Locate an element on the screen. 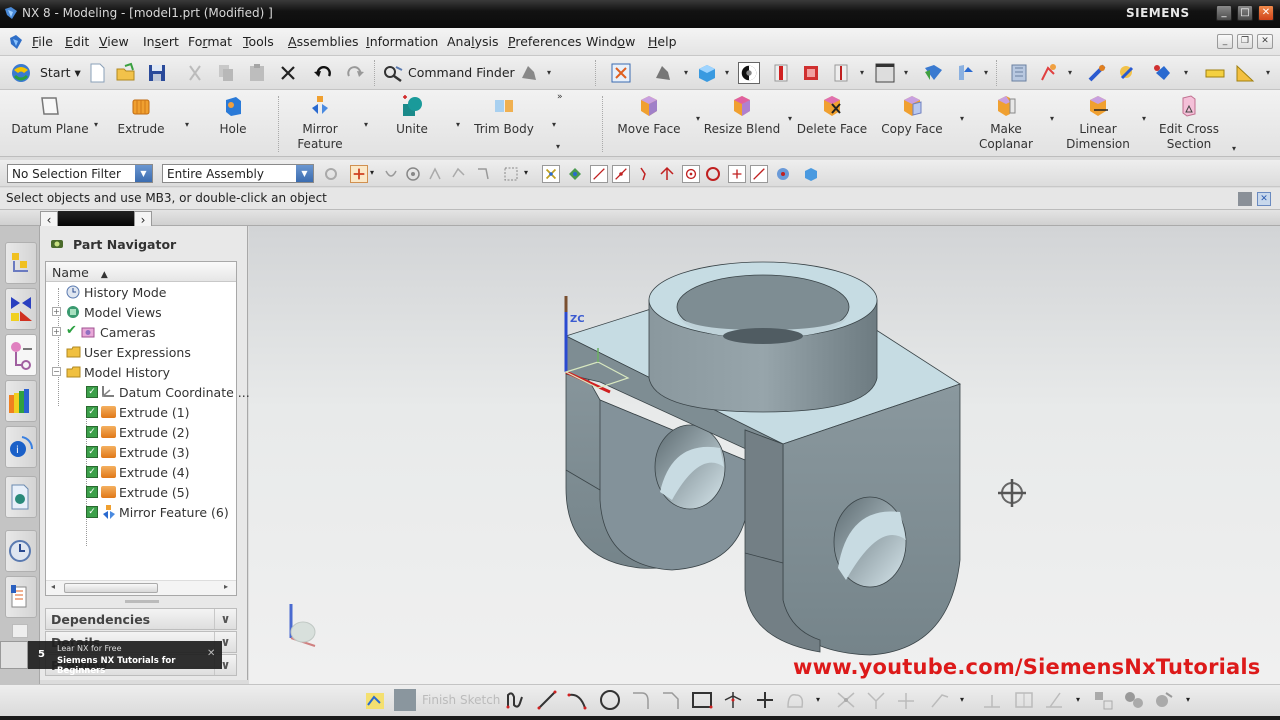 The image size is (1280, 720). tree-horizontal-scrollbar: ◂ ▸ is located at coordinates (141, 587).